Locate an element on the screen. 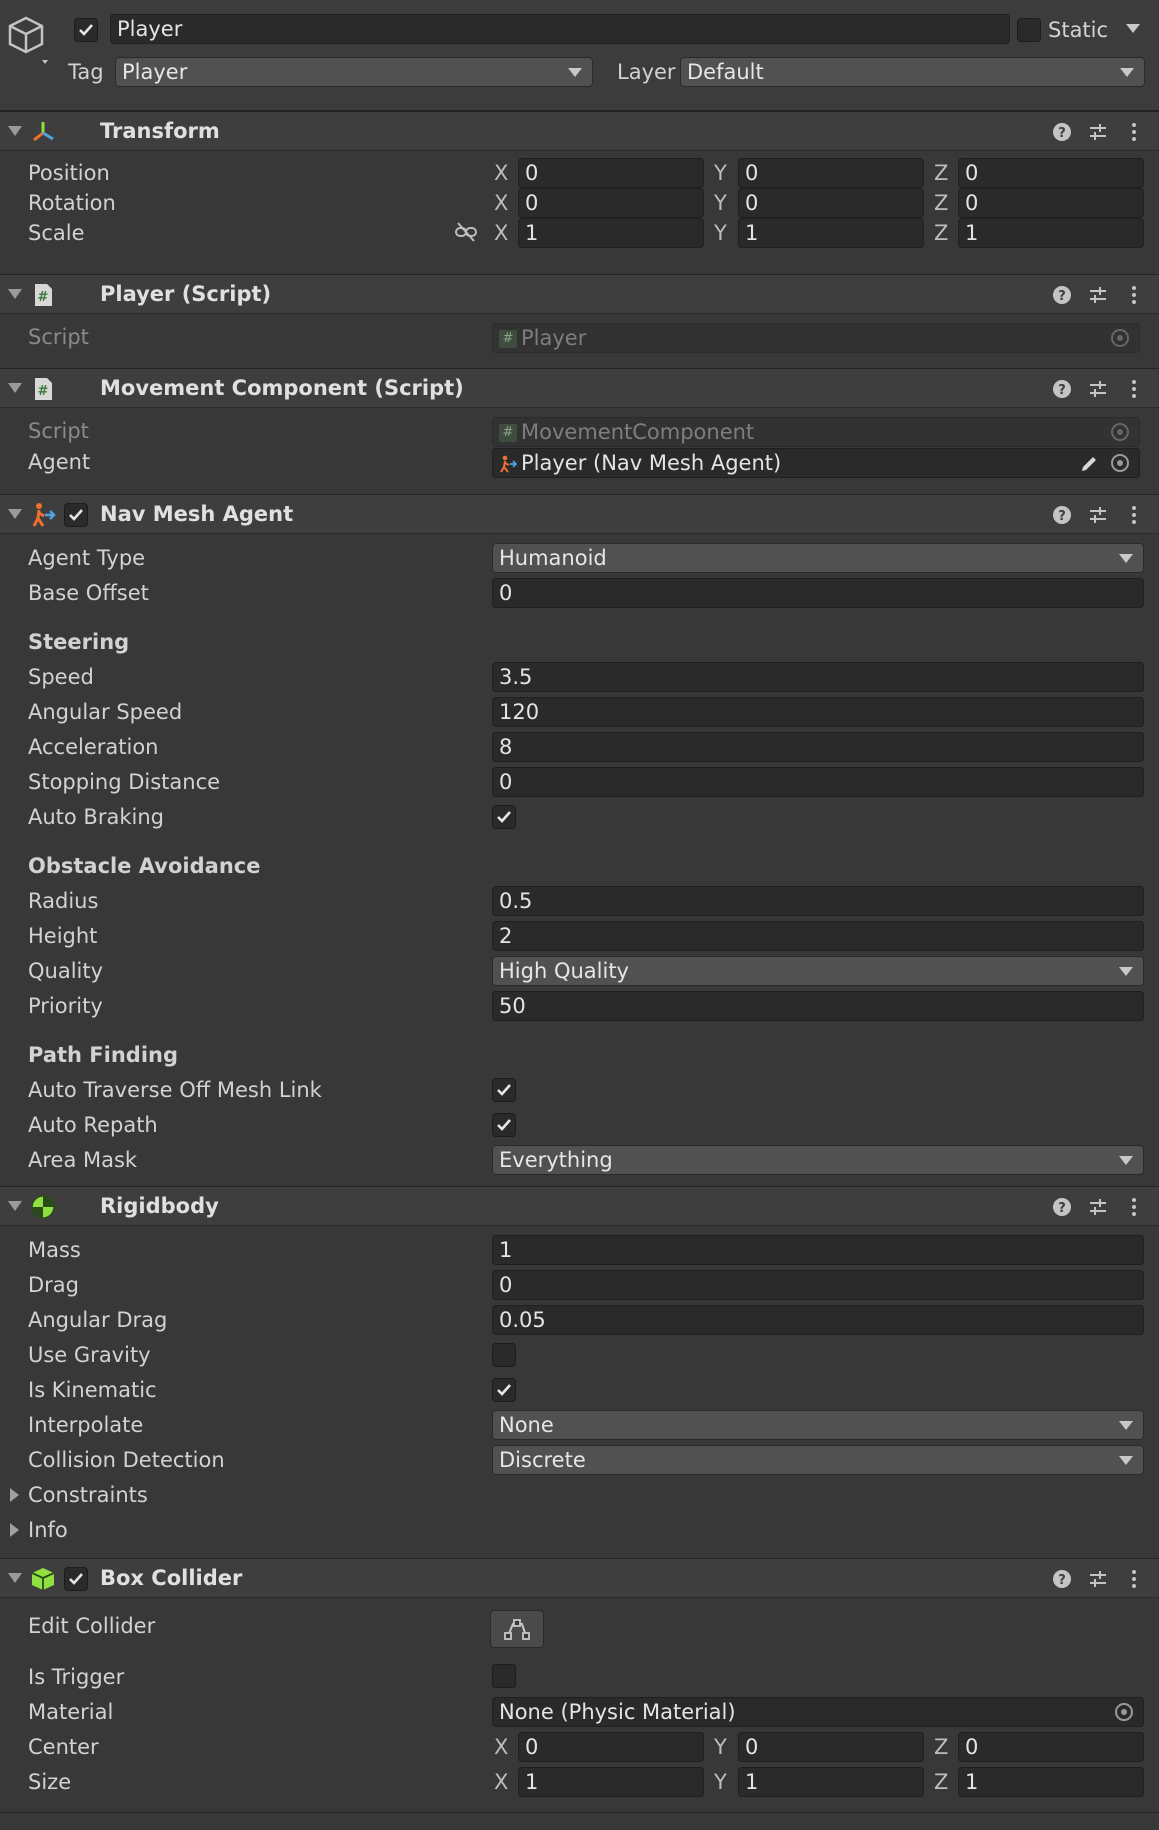  size-z-field: 1 is located at coordinates (1051, 1782).